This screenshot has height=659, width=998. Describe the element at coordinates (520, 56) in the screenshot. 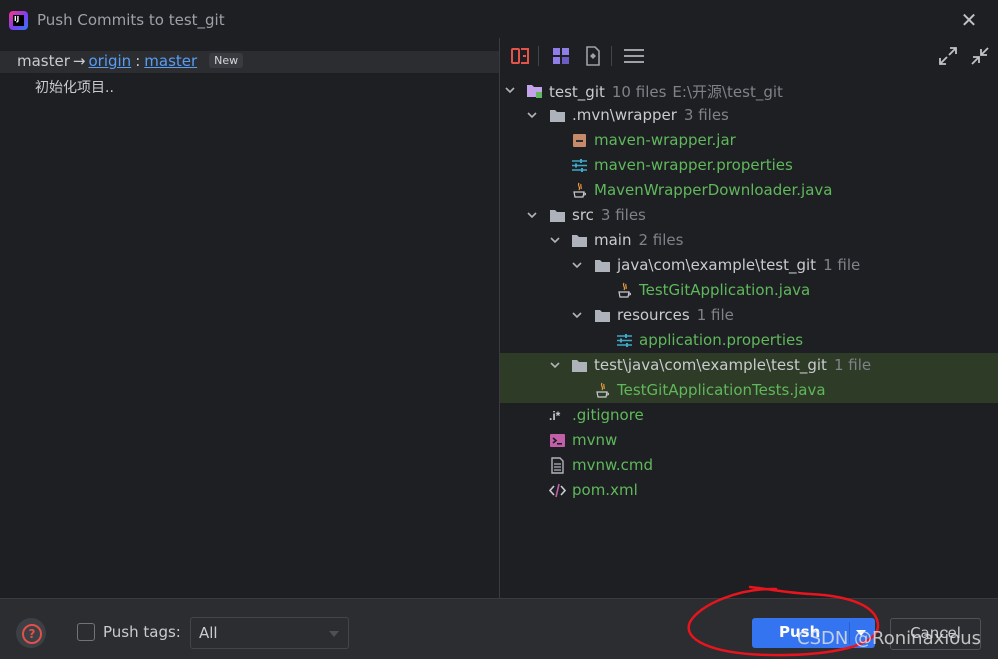

I see `show-diff-icon` at that location.